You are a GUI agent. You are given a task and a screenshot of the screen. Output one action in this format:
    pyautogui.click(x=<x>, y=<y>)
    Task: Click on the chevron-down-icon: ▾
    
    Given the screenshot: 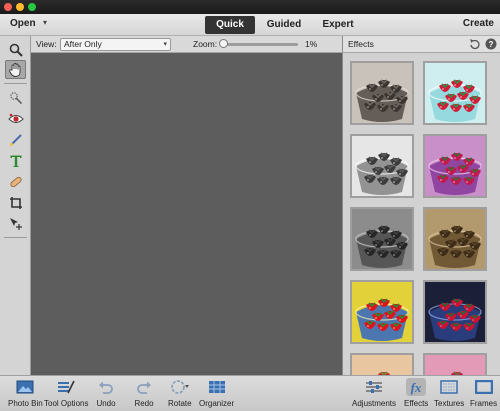 What is the action you would take?
    pyautogui.click(x=165, y=44)
    